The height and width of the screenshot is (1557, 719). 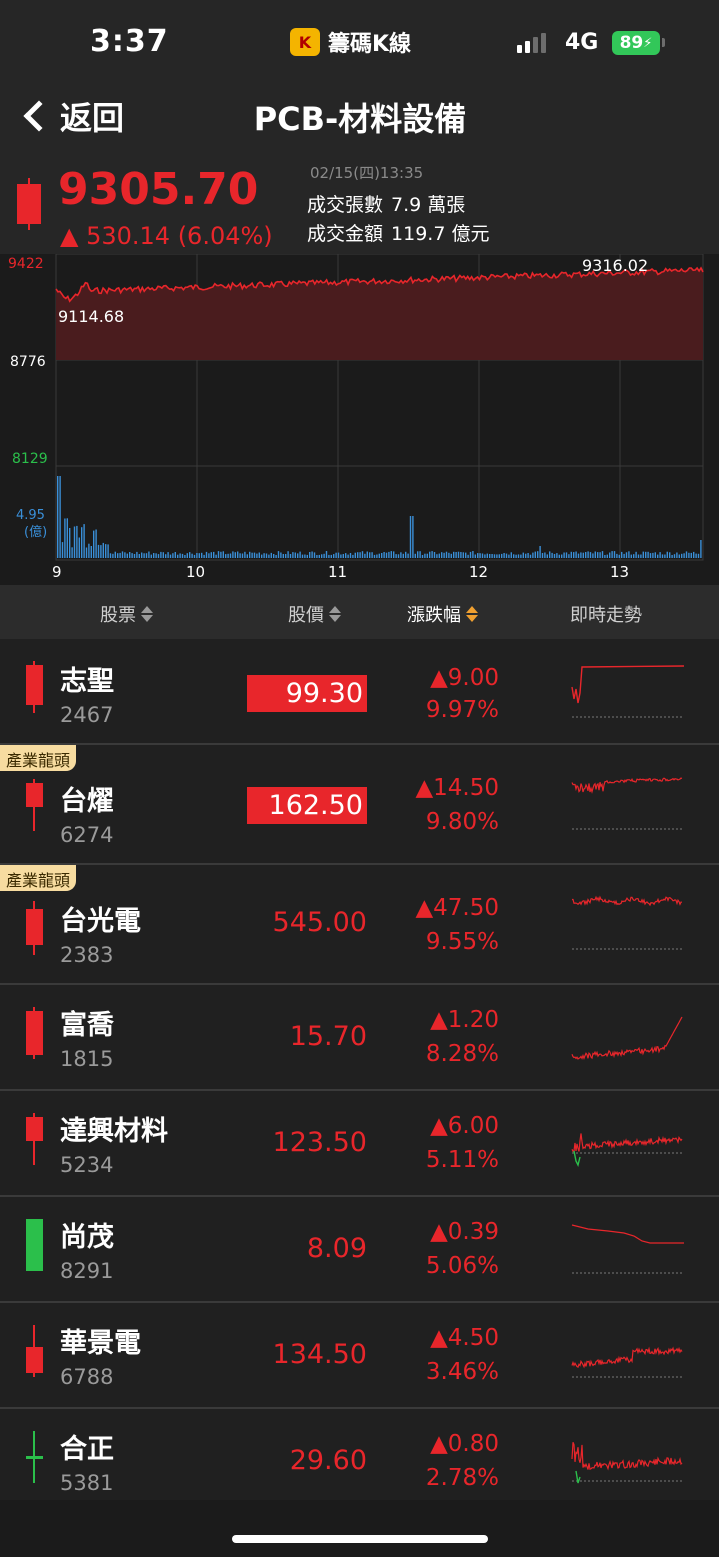 What do you see at coordinates (359, 41) in the screenshot?
I see `status-bar: 3:37 K 籌碼K線 4G 89 ⚡` at bounding box center [359, 41].